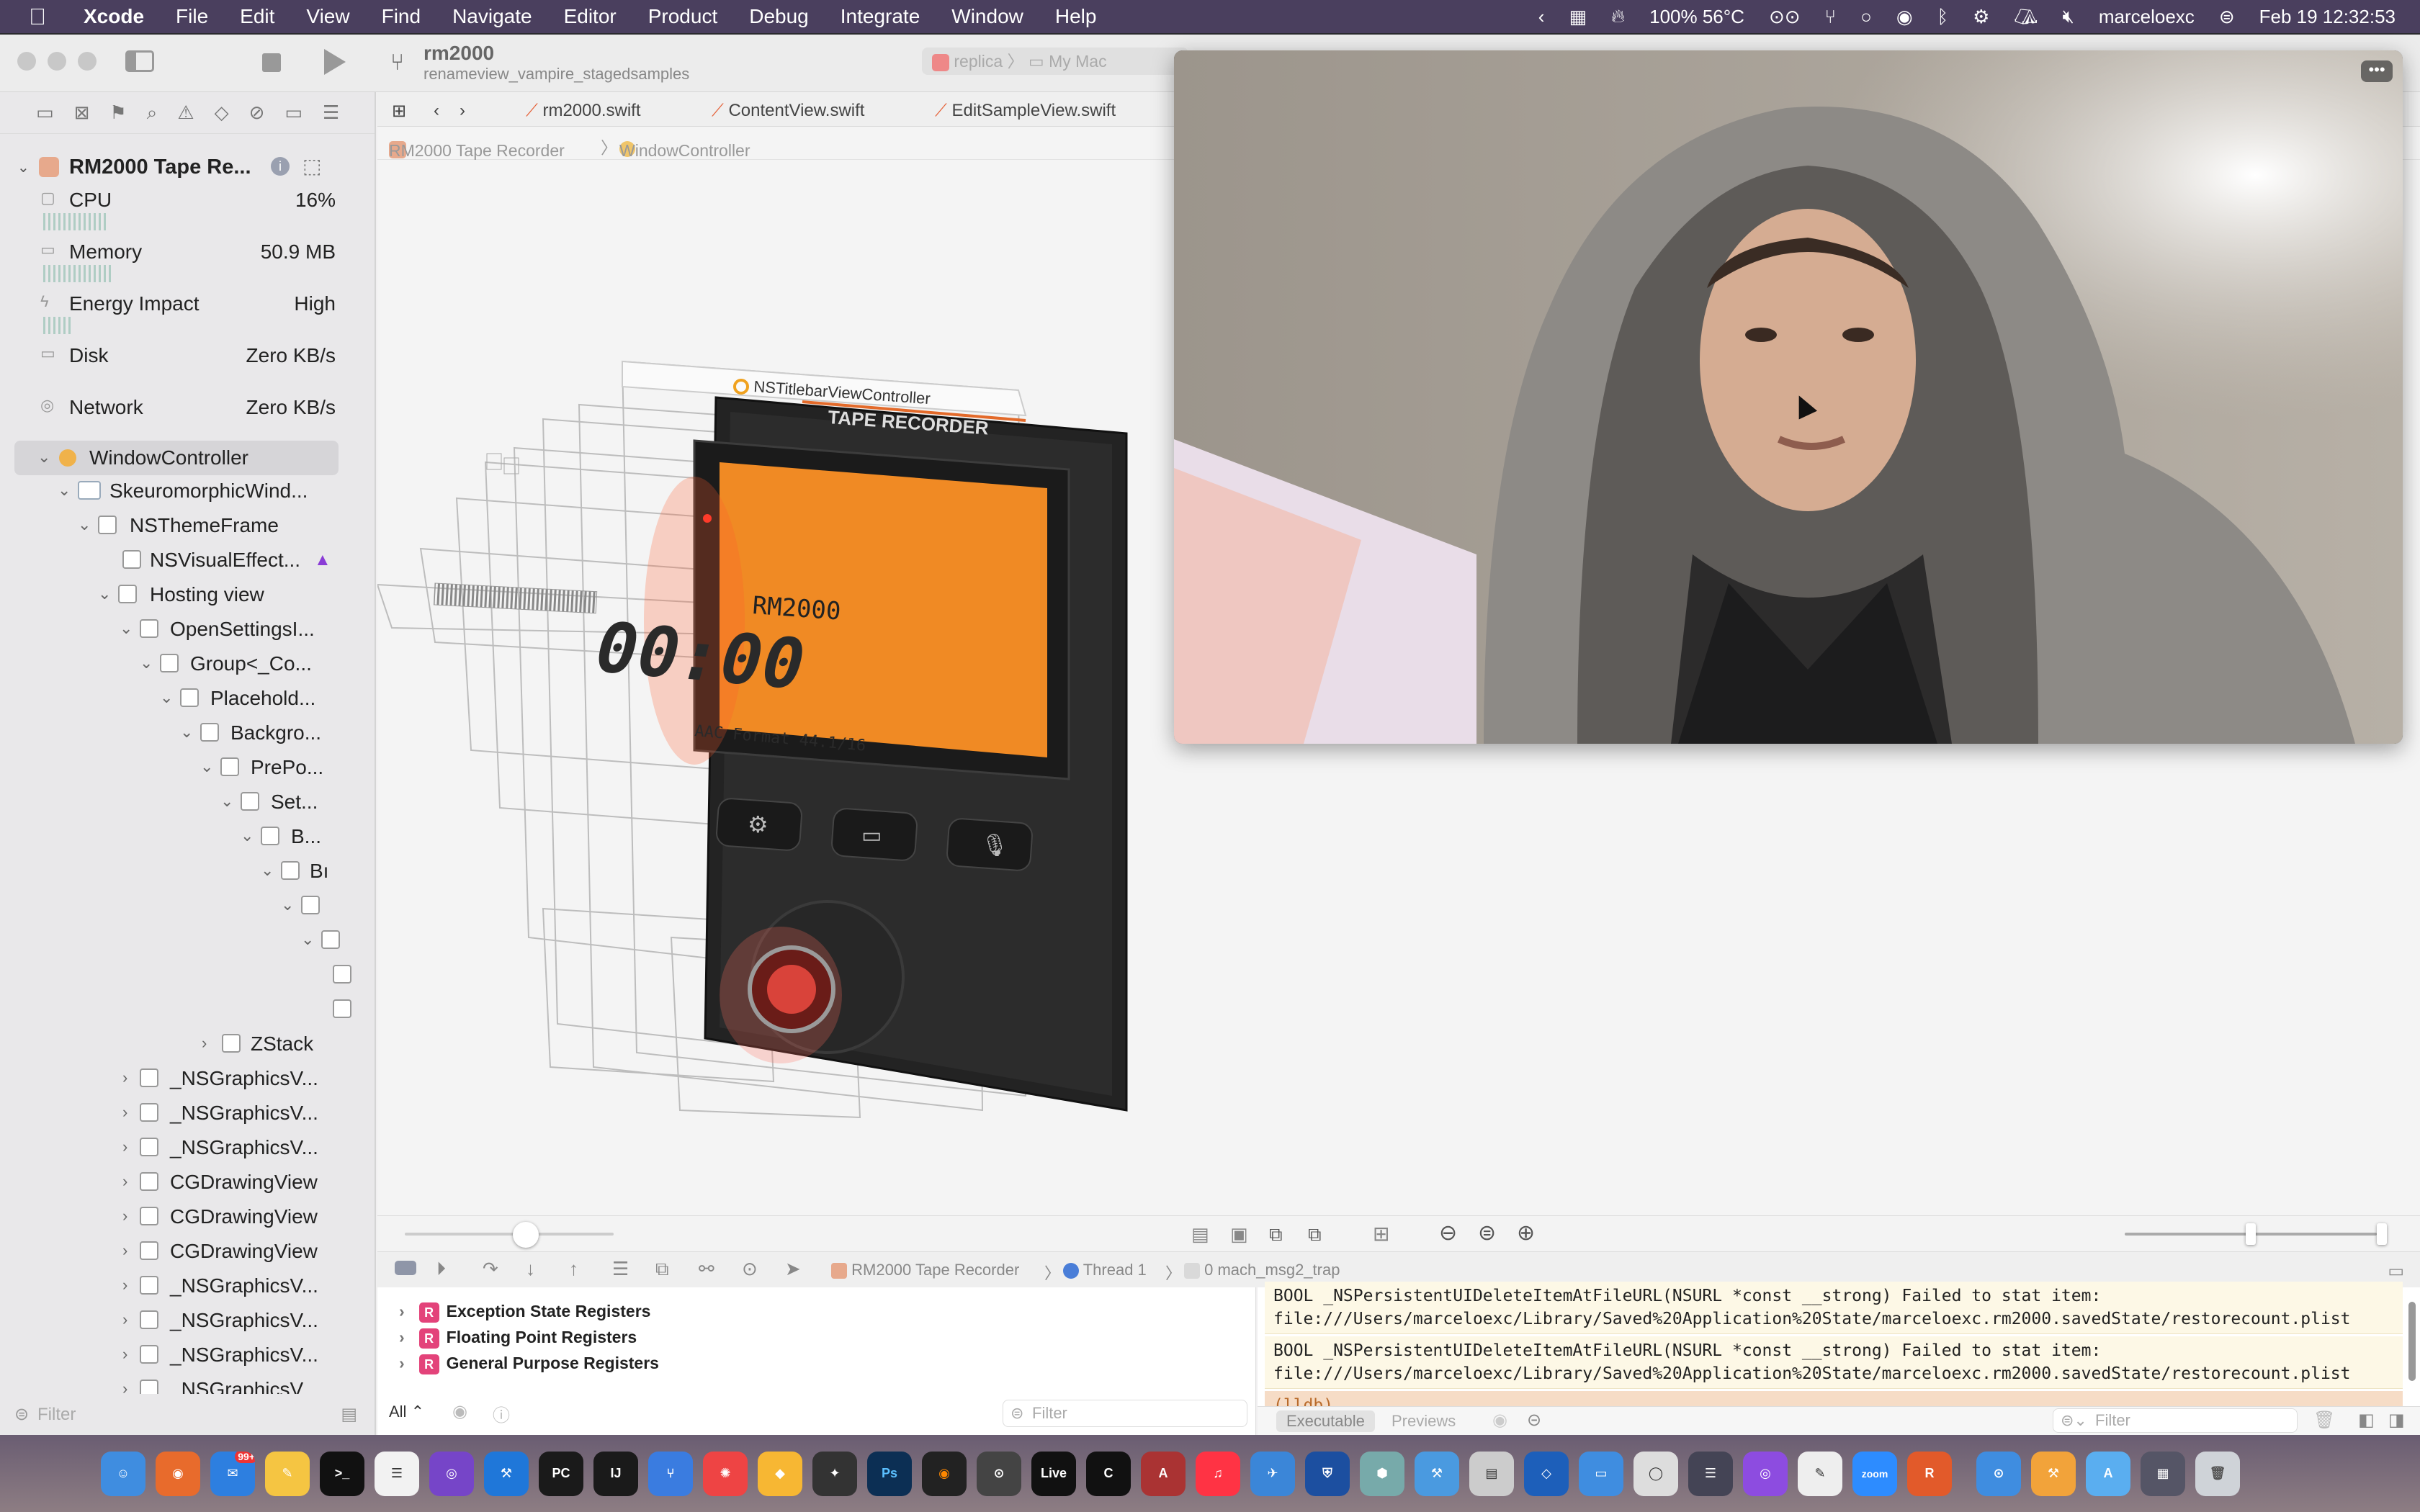  What do you see at coordinates (1125, 1413) in the screenshot?
I see `variables-filter-input: ⊜ Filter` at bounding box center [1125, 1413].